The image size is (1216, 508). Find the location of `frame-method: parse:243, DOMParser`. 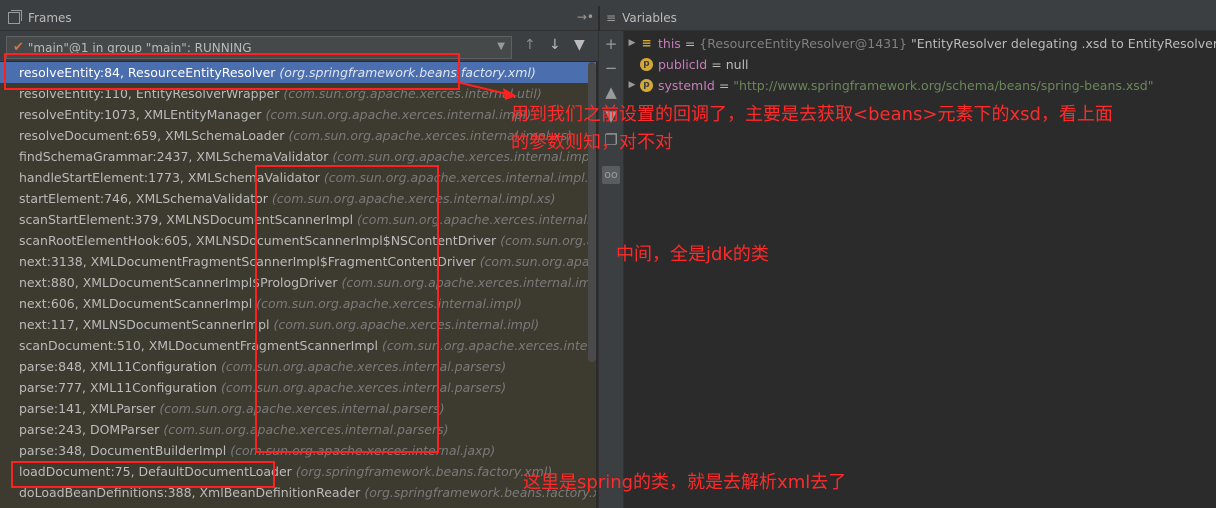

frame-method: parse:243, DOMParser is located at coordinates (89, 429).